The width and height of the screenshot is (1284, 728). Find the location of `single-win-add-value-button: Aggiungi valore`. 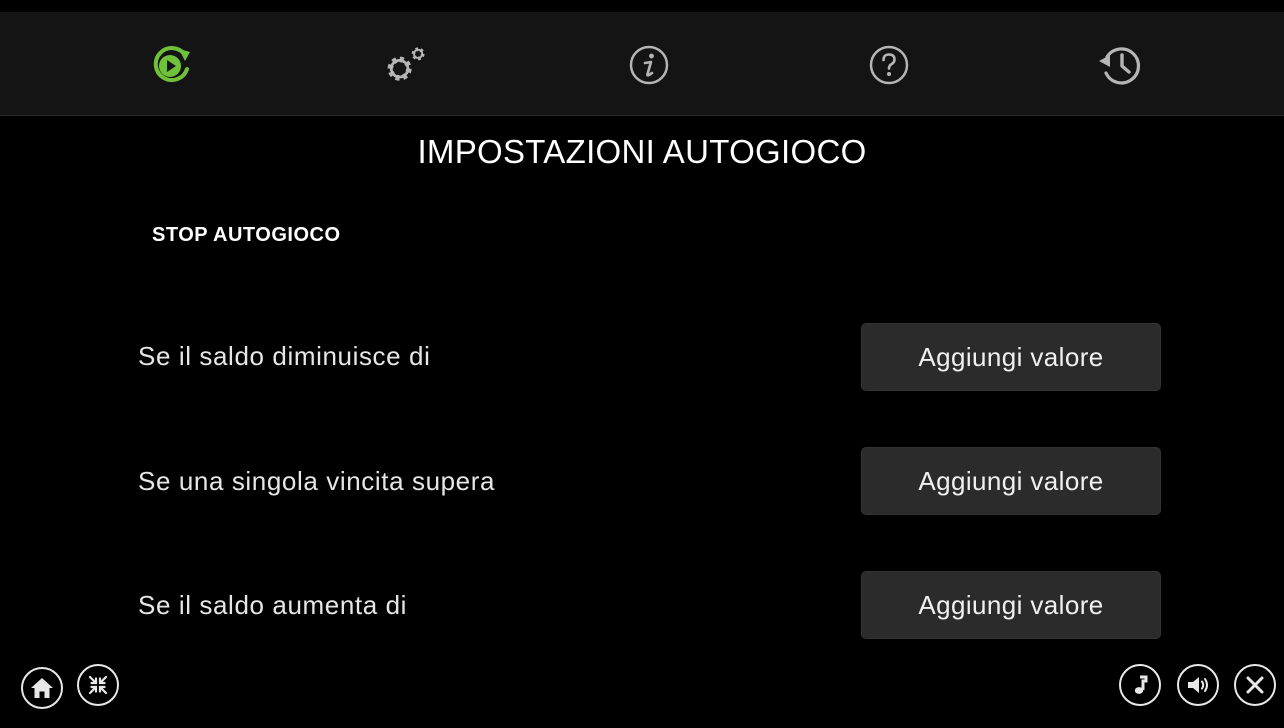

single-win-add-value-button: Aggiungi valore is located at coordinates (1011, 481).